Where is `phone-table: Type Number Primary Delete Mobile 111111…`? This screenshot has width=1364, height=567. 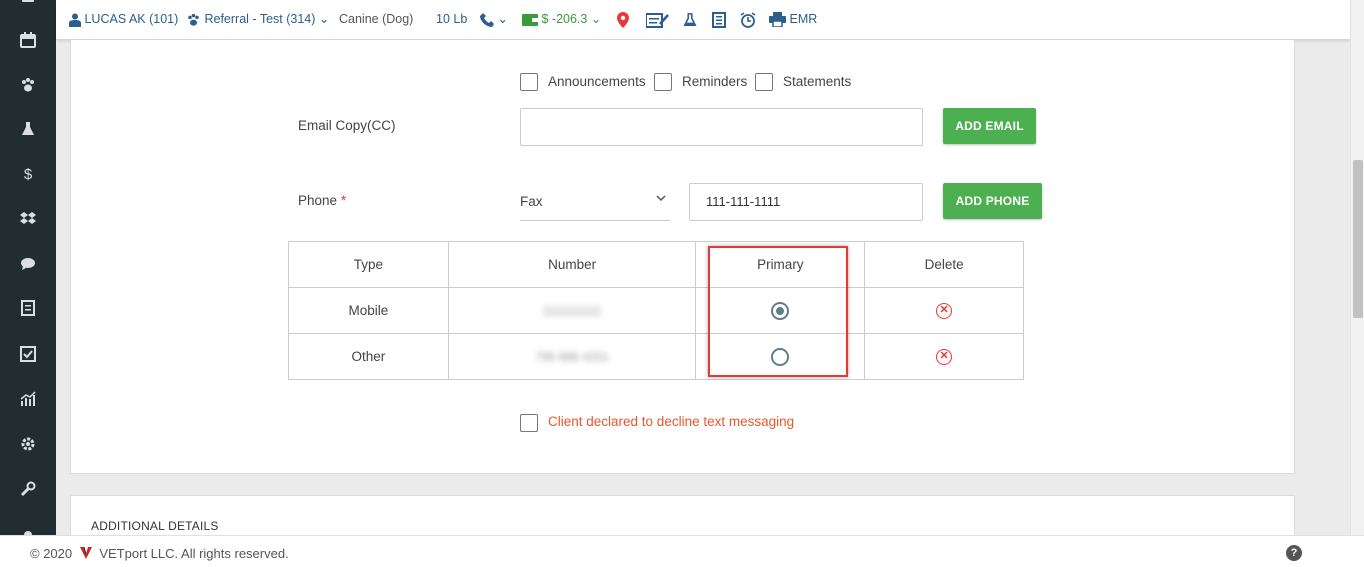 phone-table: Type Number Primary Delete Mobile 111111… is located at coordinates (656, 310).